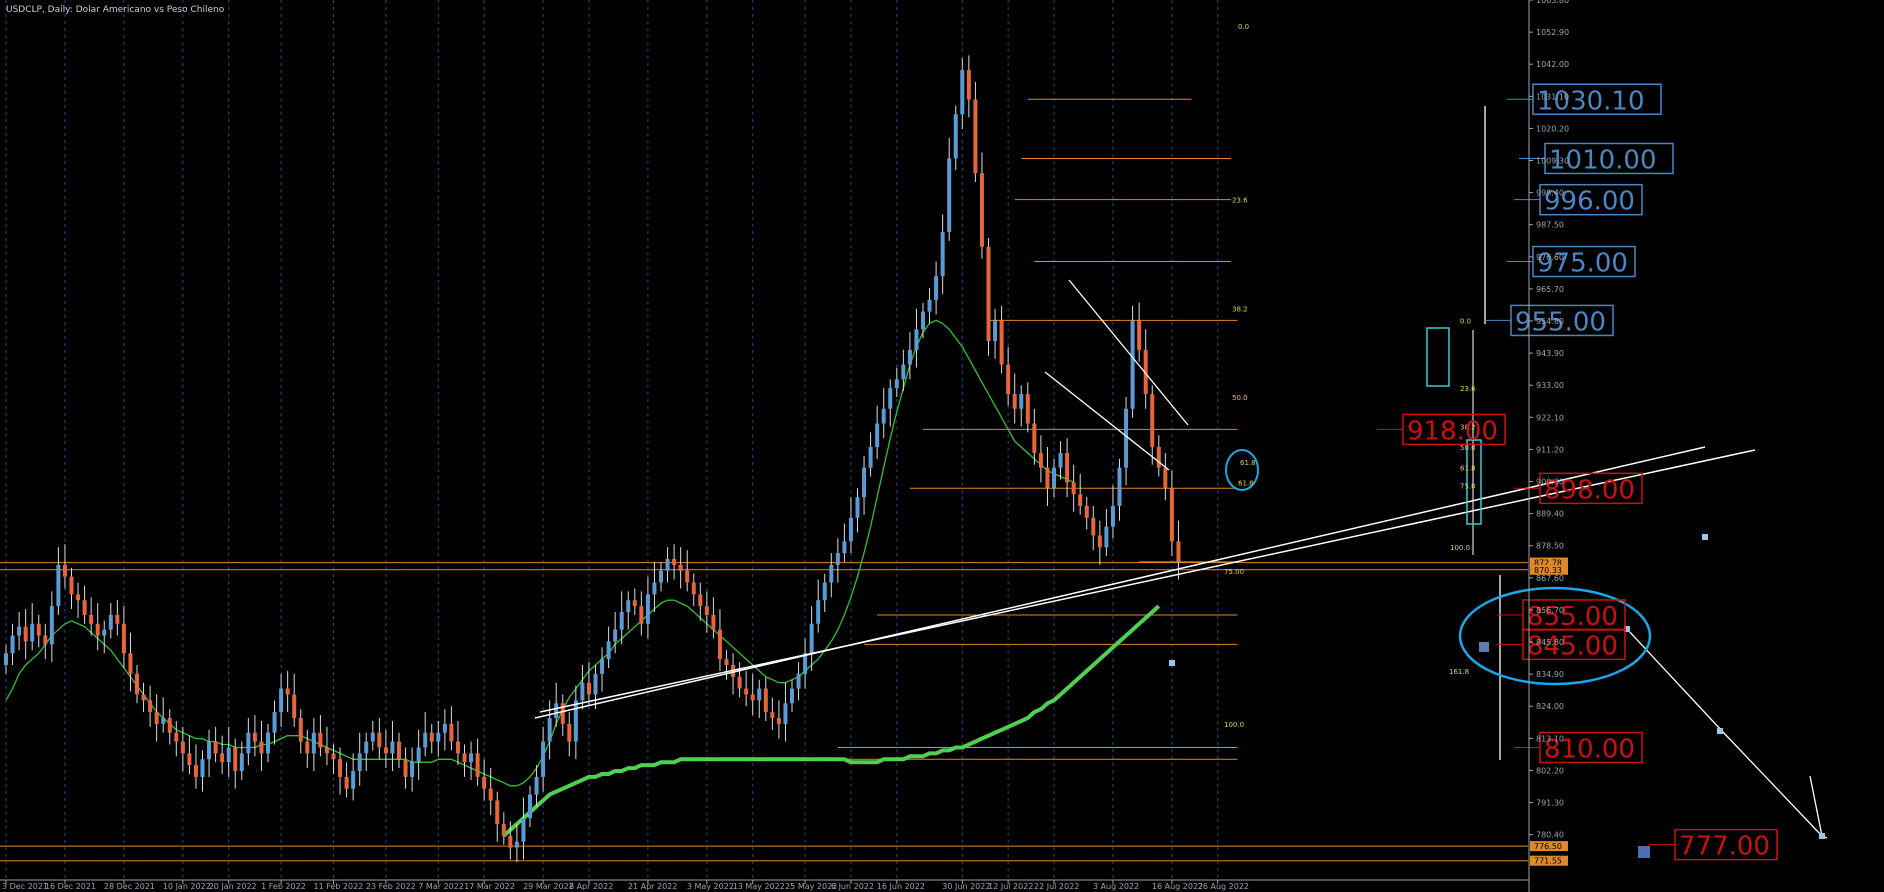 Image resolution: width=1884 pixels, height=892 pixels. Describe the element at coordinates (548, 886) in the screenshot. I see `time-tick-label: 29 Mar 2022` at that location.